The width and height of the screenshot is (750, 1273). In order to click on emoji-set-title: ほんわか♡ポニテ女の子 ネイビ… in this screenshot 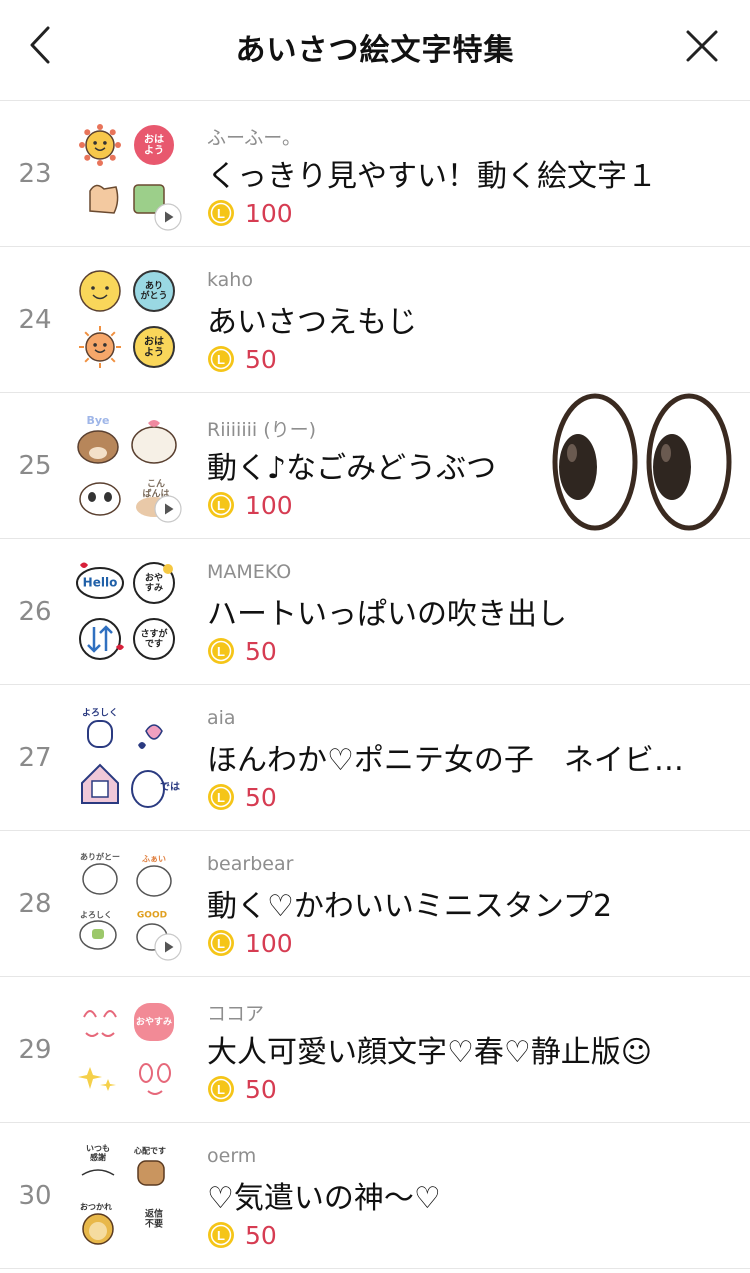, I will do `click(467, 757)`.